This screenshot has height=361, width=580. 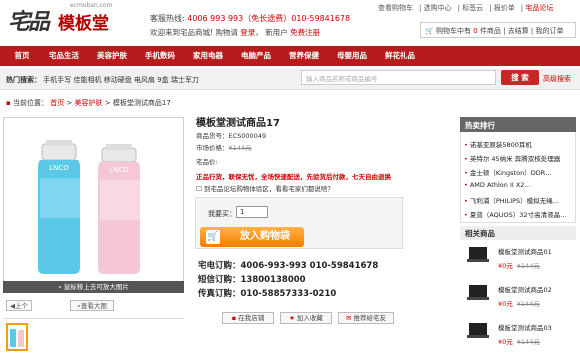 I want to click on product-title: 模板堂测试商品17, so click(x=238, y=123).